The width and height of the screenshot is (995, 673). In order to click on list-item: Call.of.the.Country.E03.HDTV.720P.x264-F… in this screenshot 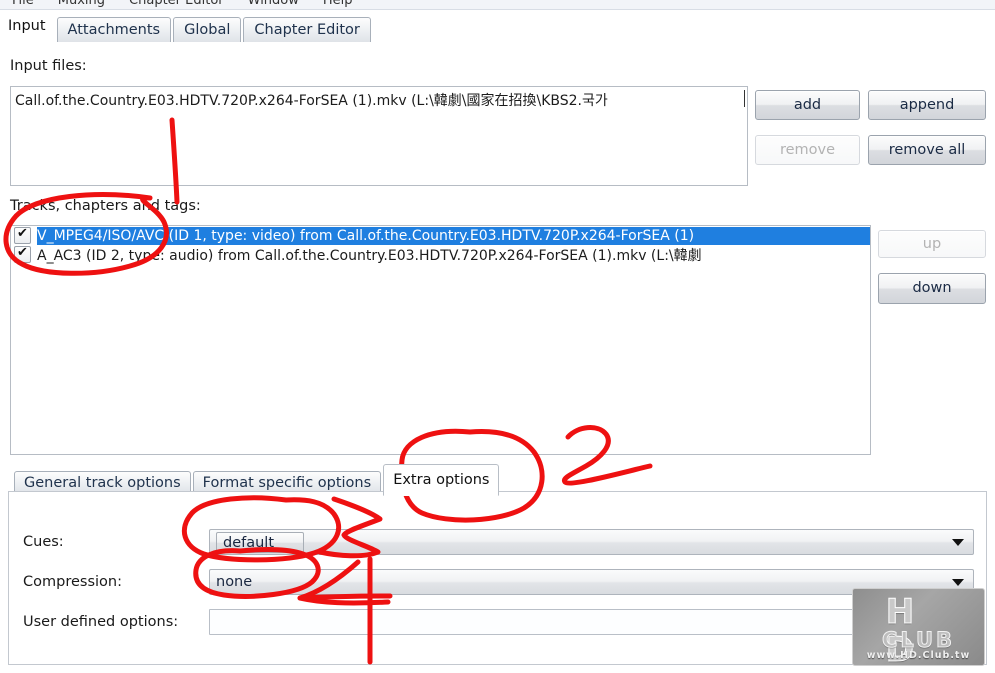, I will do `click(379, 98)`.